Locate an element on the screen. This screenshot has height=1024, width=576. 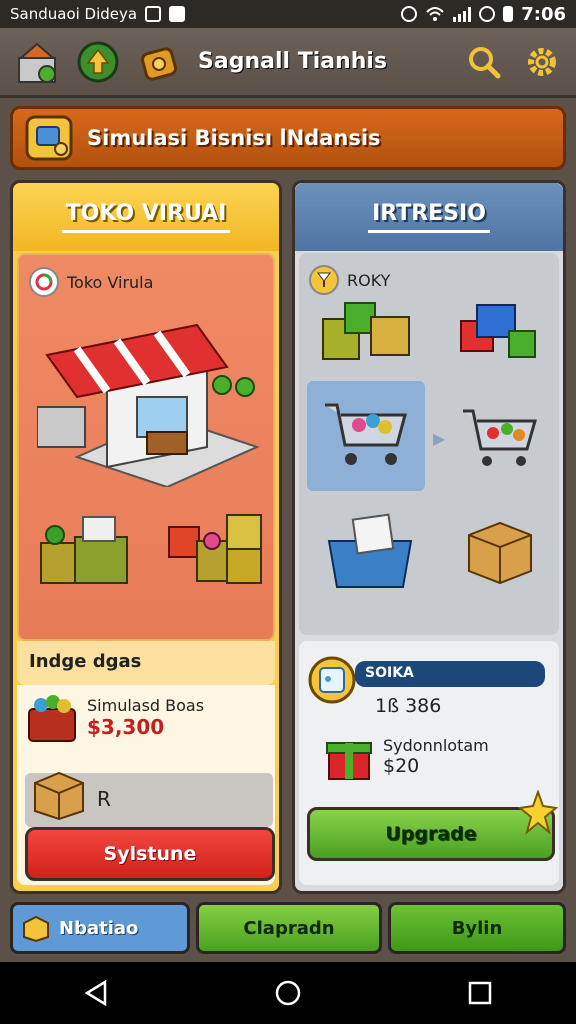
item-price: $3,300 is located at coordinates (126, 726).